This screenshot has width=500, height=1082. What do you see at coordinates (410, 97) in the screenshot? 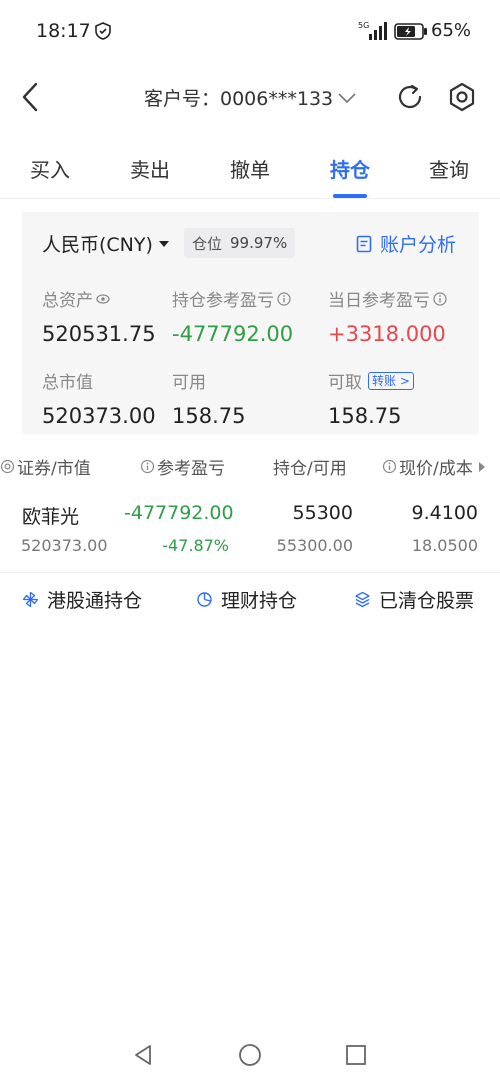
I see `refresh-icon` at bounding box center [410, 97].